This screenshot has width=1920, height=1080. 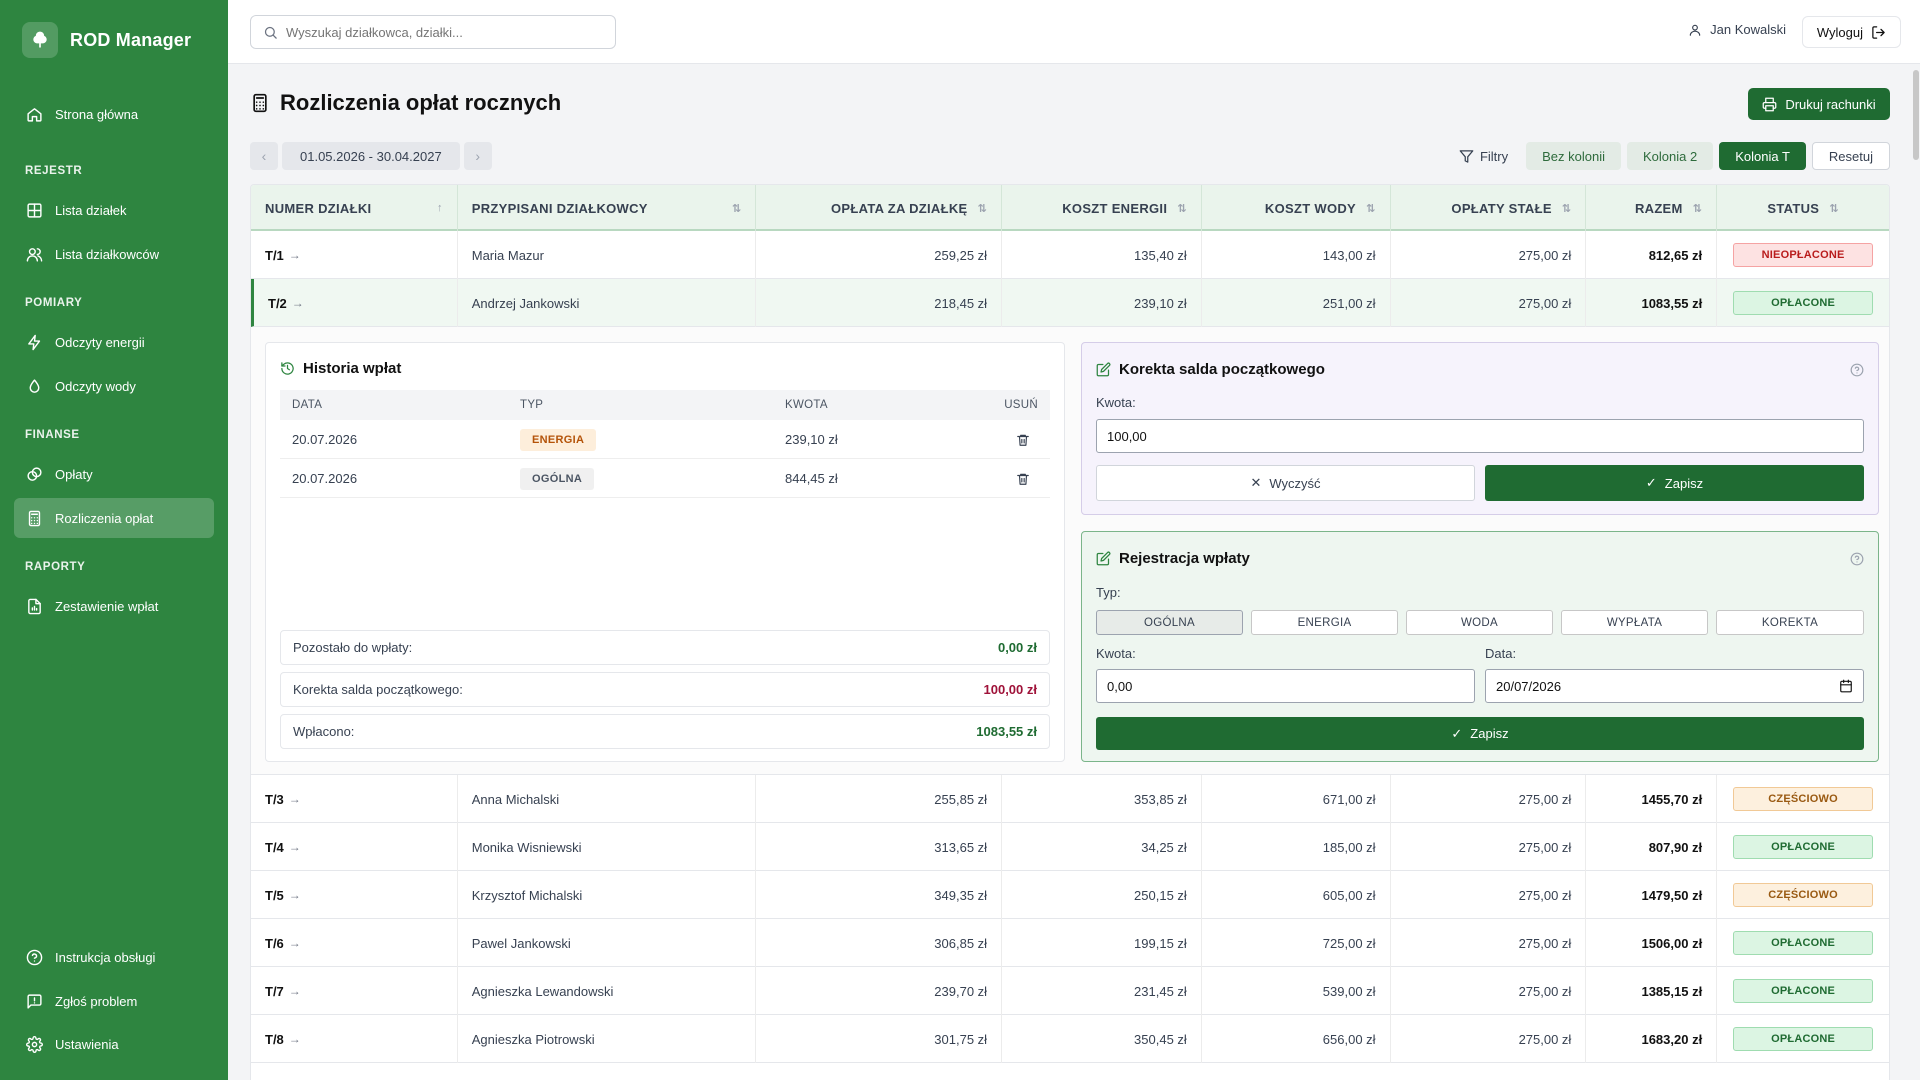 I want to click on col-header-members: PRZYPISANI DZIAŁKOWCY ⇅, so click(x=607, y=208).